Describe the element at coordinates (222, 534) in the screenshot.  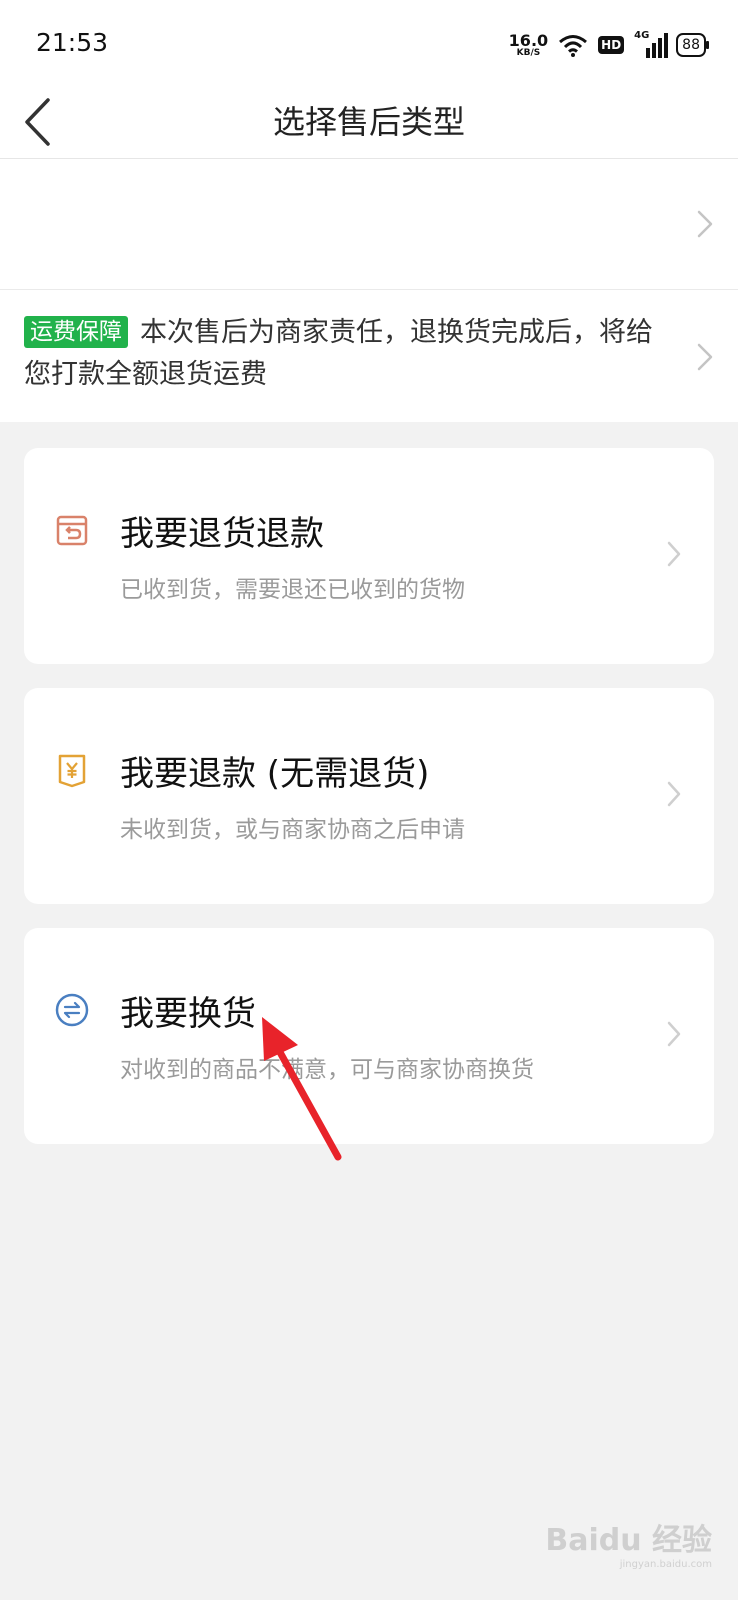
I see `option-title: 我要退货退款` at that location.